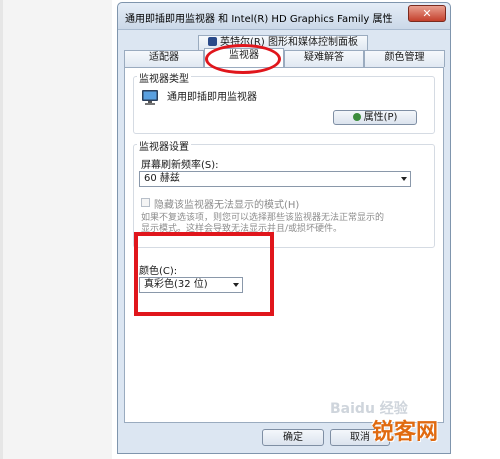  Describe the element at coordinates (227, 205) in the screenshot. I see `hide-modes-label: 隐藏该监视器无法显示的模式(H)` at that location.